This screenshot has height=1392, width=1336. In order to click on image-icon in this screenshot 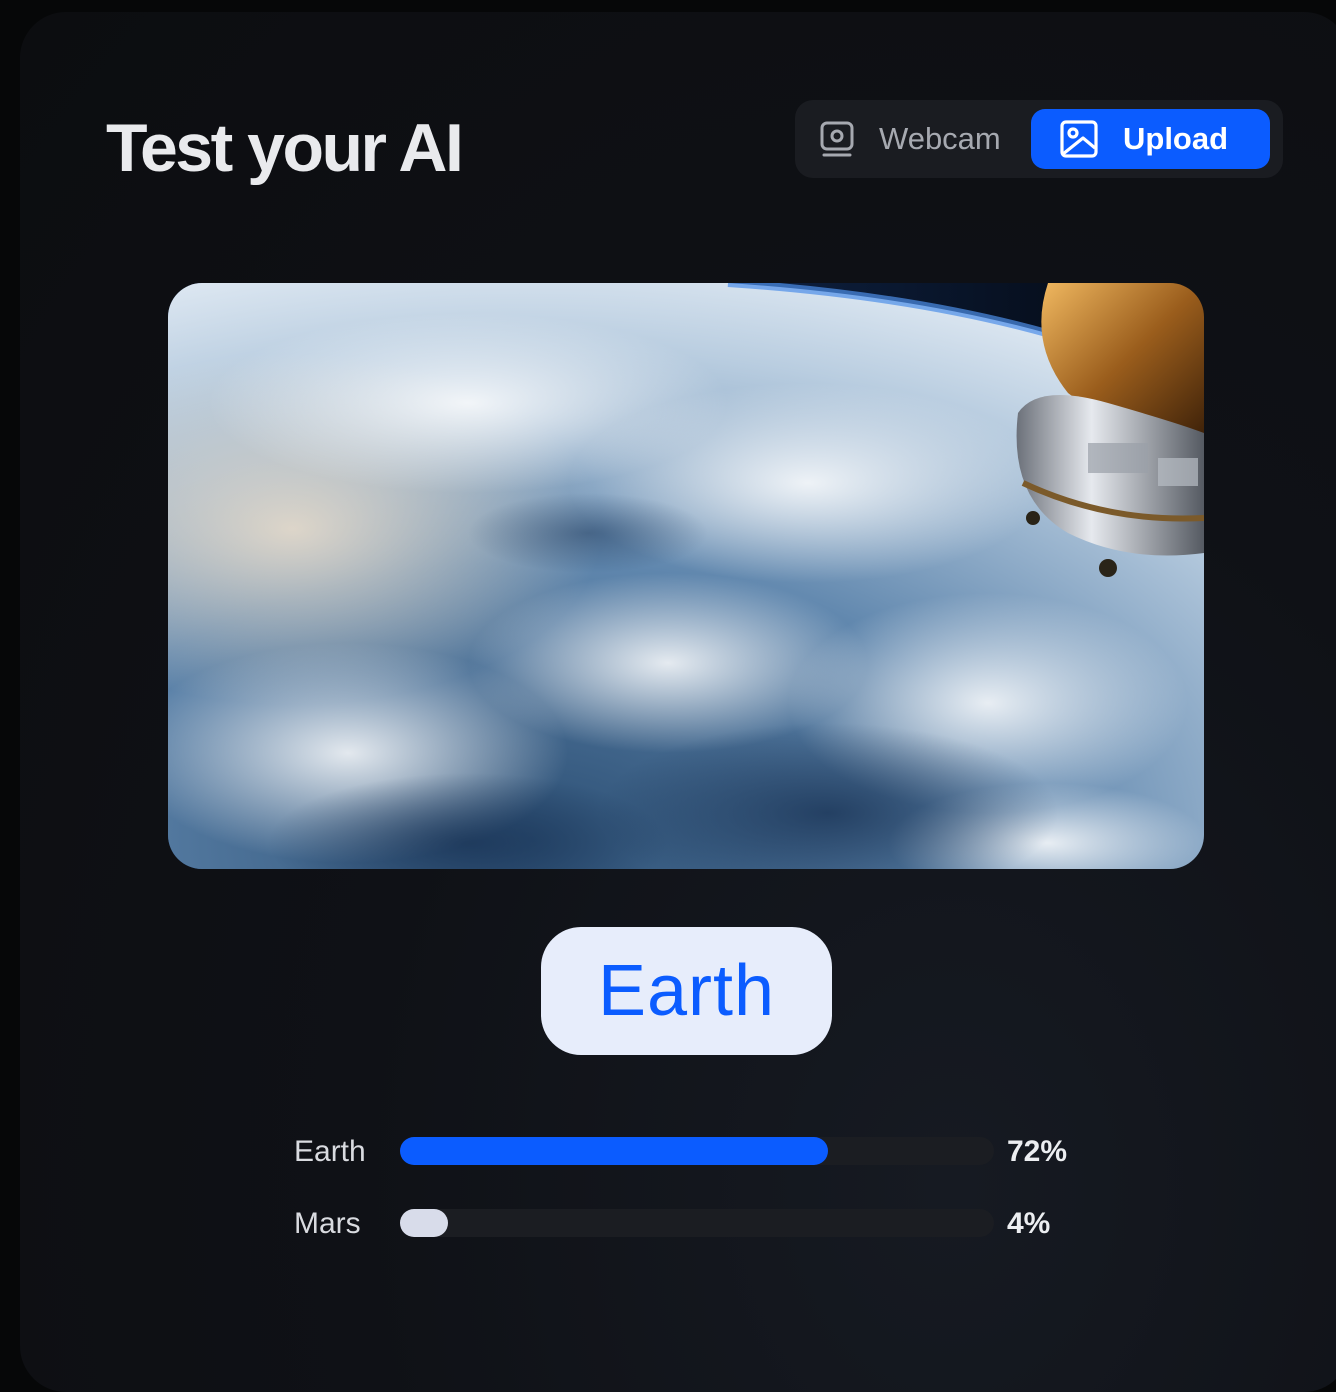, I will do `click(1079, 139)`.